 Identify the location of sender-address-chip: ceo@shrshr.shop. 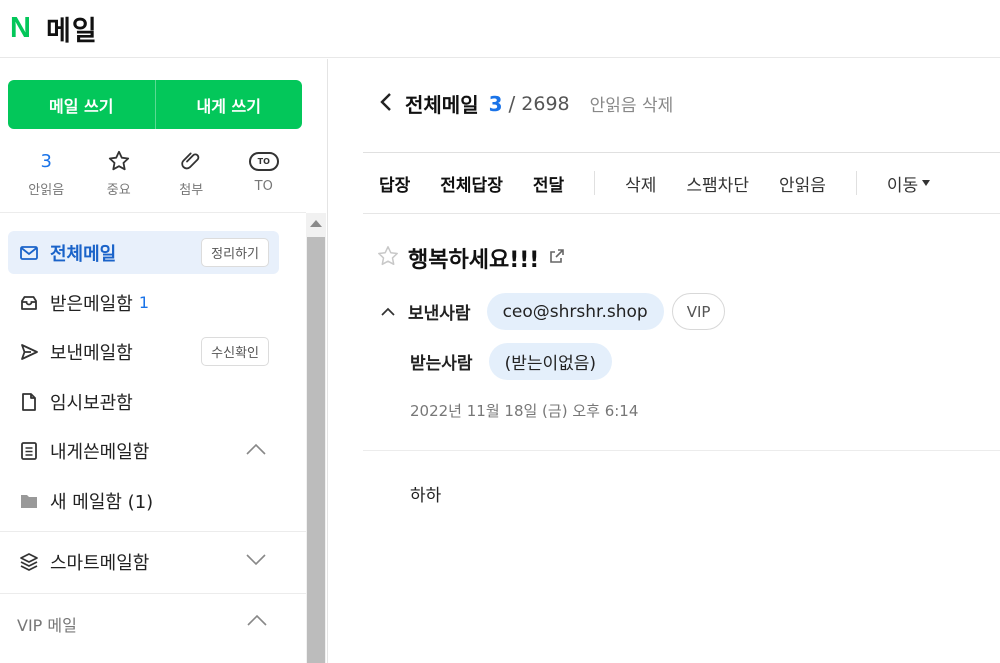
(575, 311).